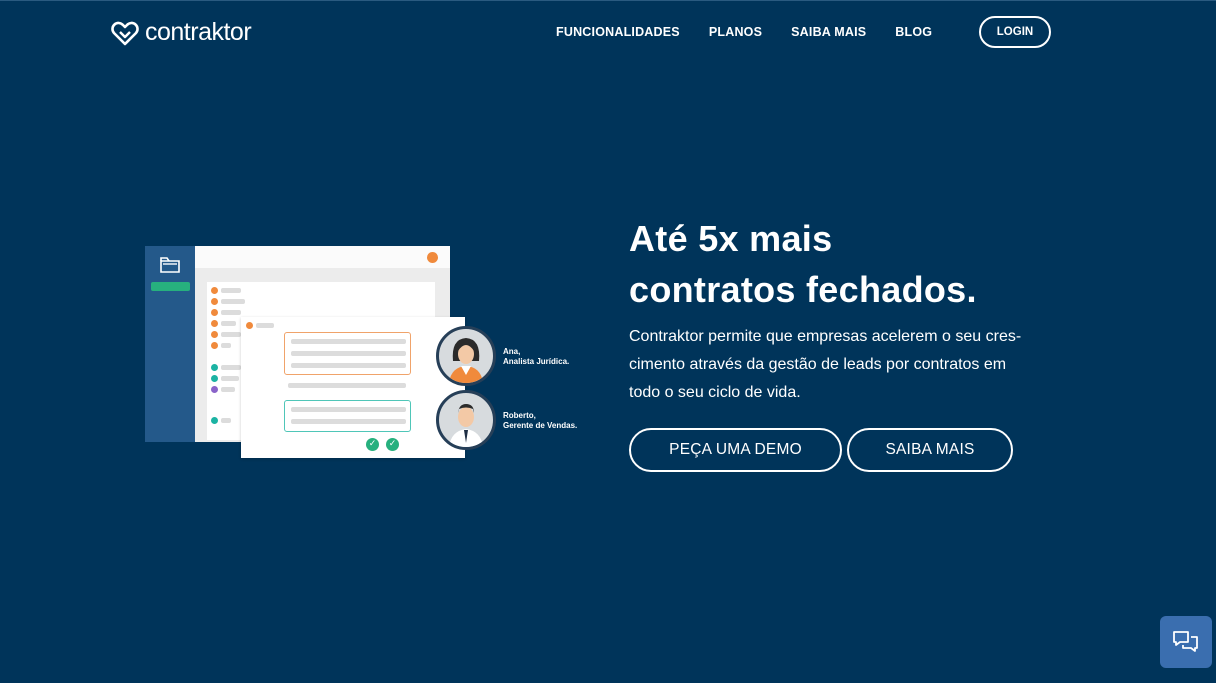 This screenshot has height=683, width=1216. Describe the element at coordinates (322, 257) in the screenshot. I see `app-topbar` at that location.